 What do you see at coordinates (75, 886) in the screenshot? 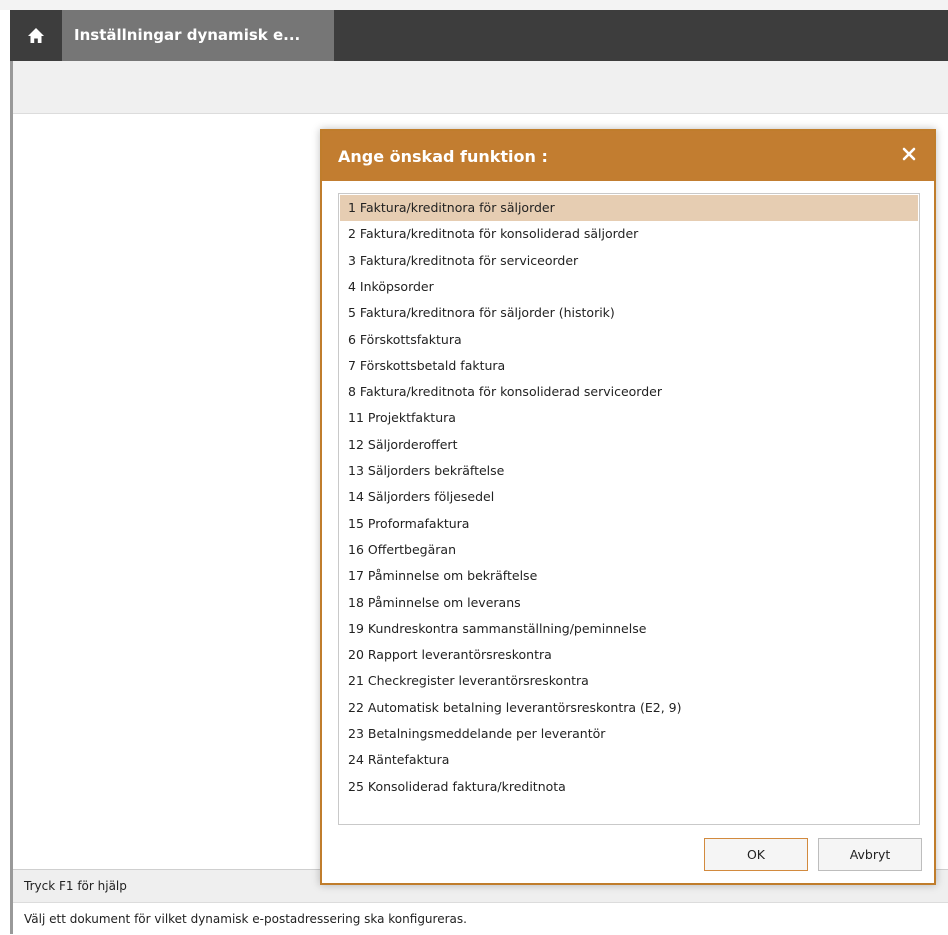
I see `help-hint-text: Tryck F1 för hjälp` at bounding box center [75, 886].